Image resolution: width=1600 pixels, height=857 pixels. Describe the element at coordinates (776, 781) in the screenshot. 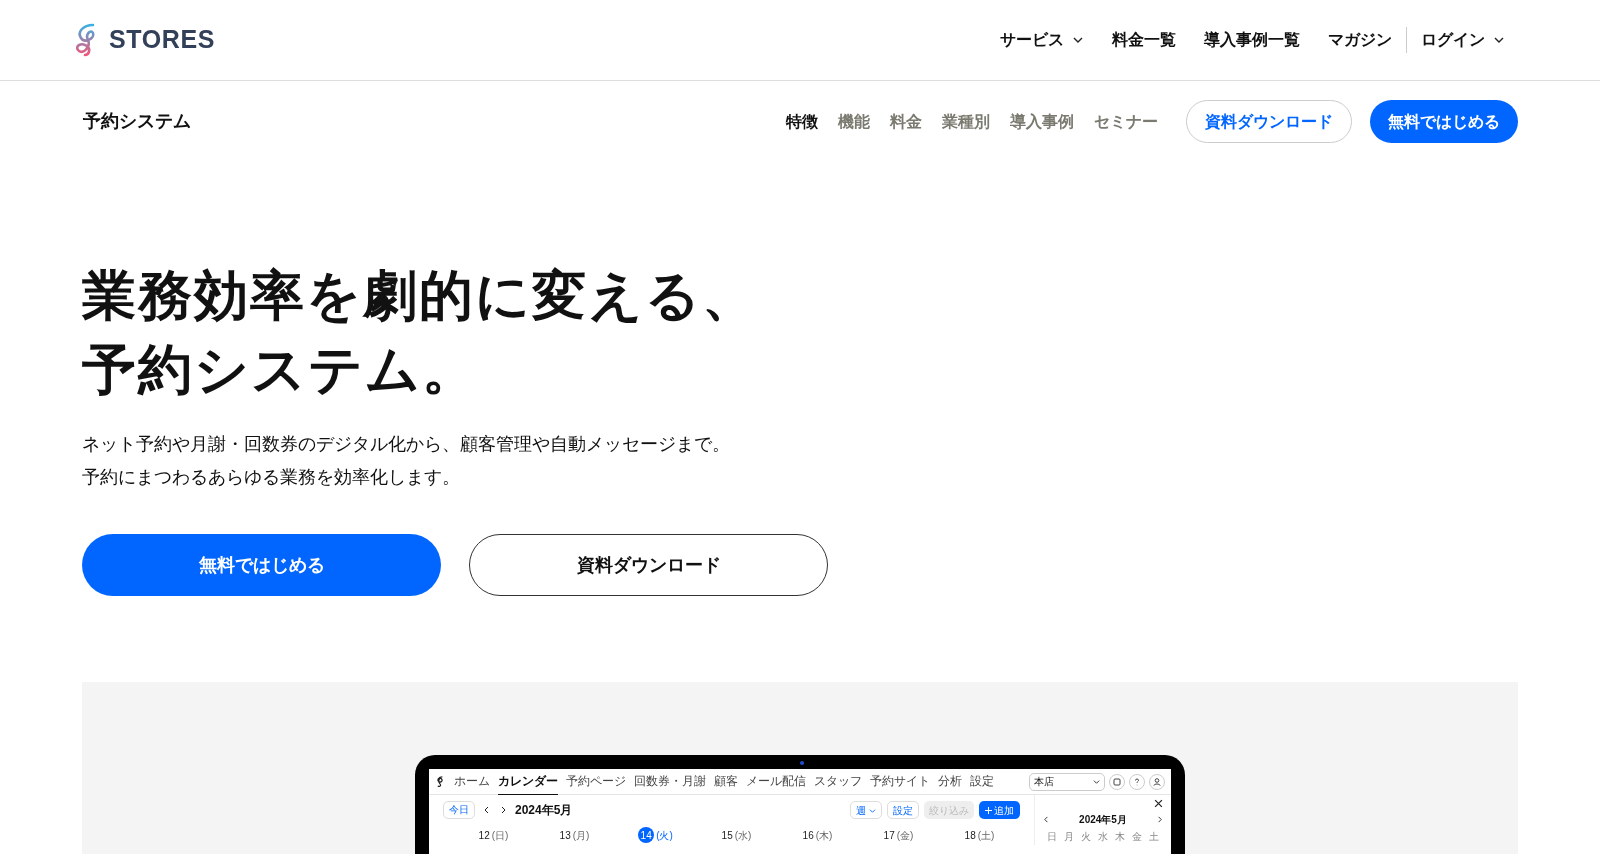

I see `app-nav-tab: メール配信` at that location.